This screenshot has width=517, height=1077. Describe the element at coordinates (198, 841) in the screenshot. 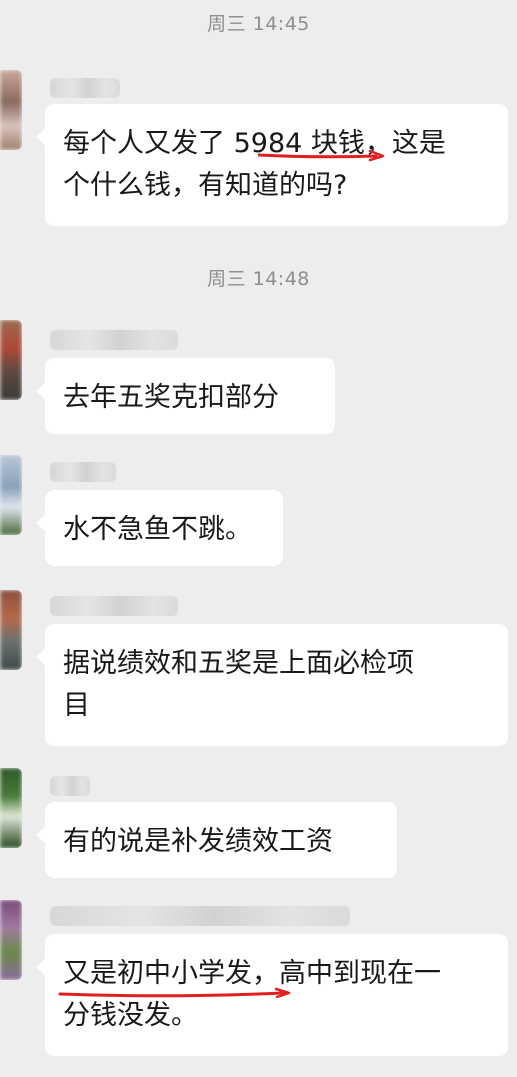

I see `message-text-line: 有的说是补发绩效工资` at that location.